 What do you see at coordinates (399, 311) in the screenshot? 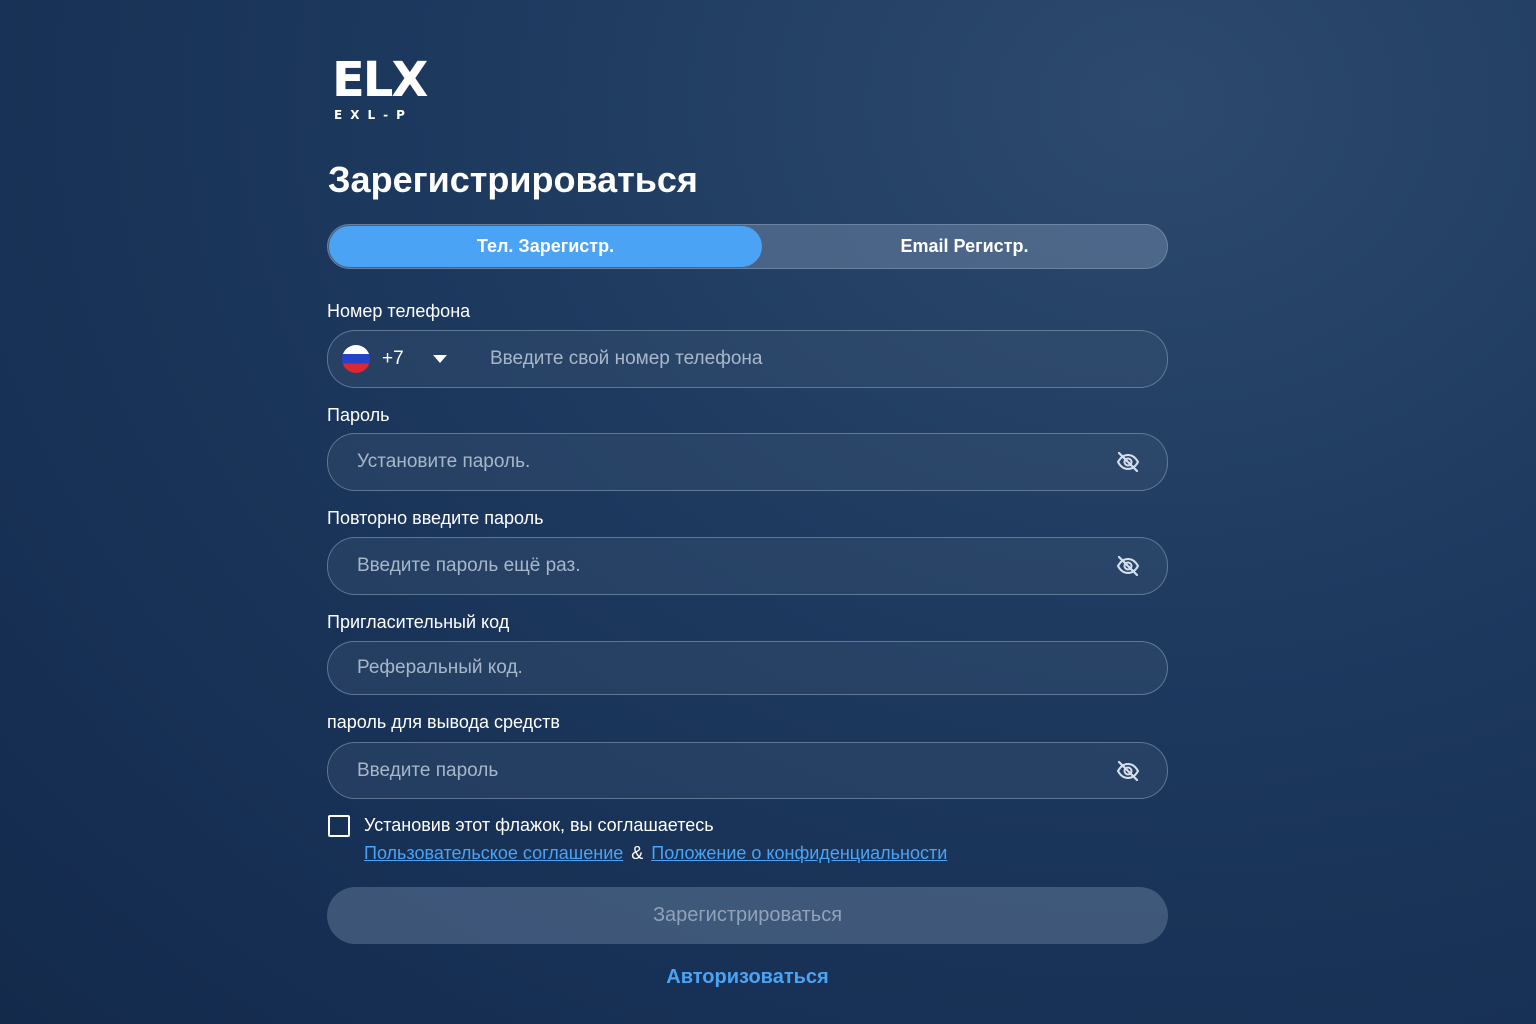
I see `phone-label: Номер телефона` at bounding box center [399, 311].